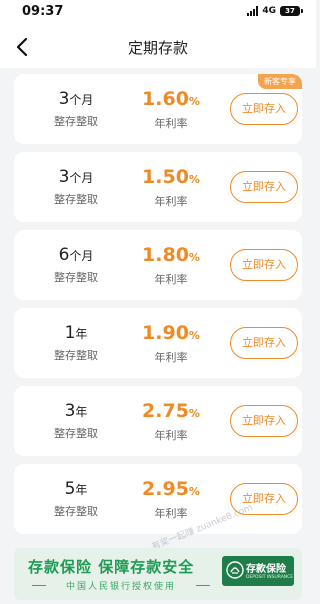 The width and height of the screenshot is (320, 604). I want to click on status-indicators: 4G 37, so click(275, 11).